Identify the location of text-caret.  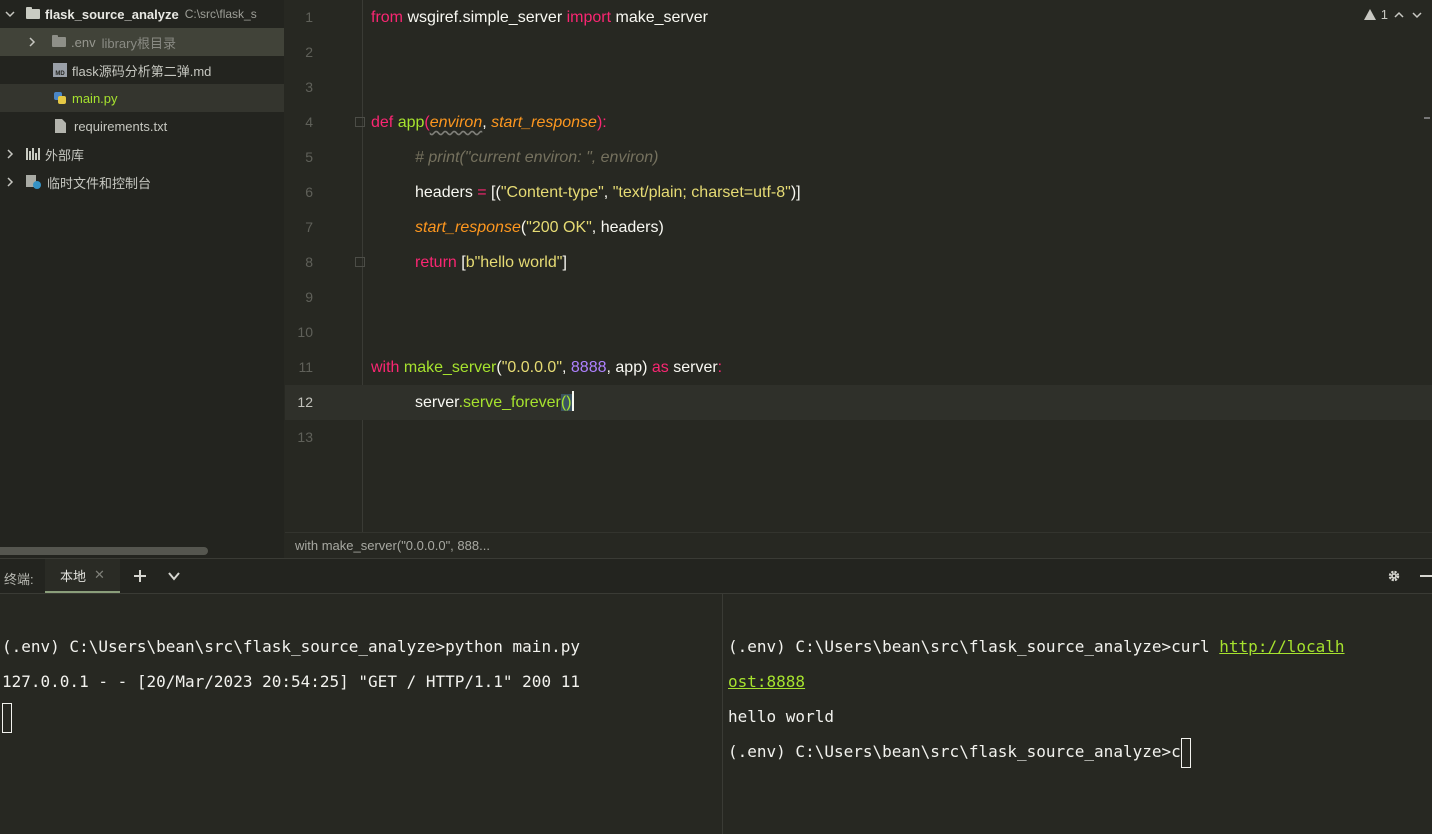
(572, 401).